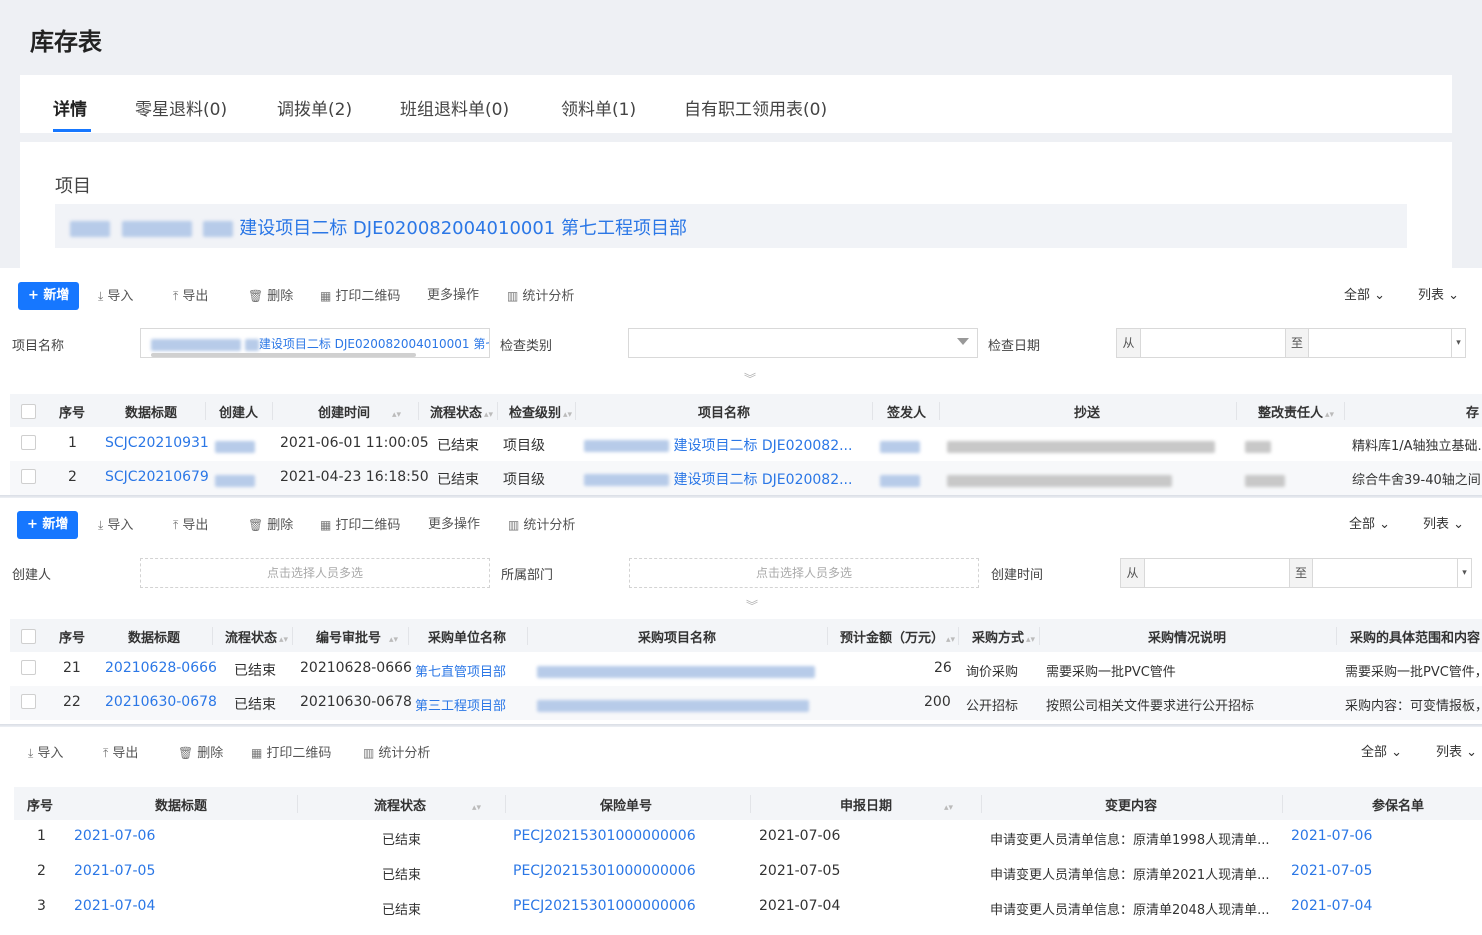  I want to click on column-header: 申报日期 ▴▾, so click(896, 804).